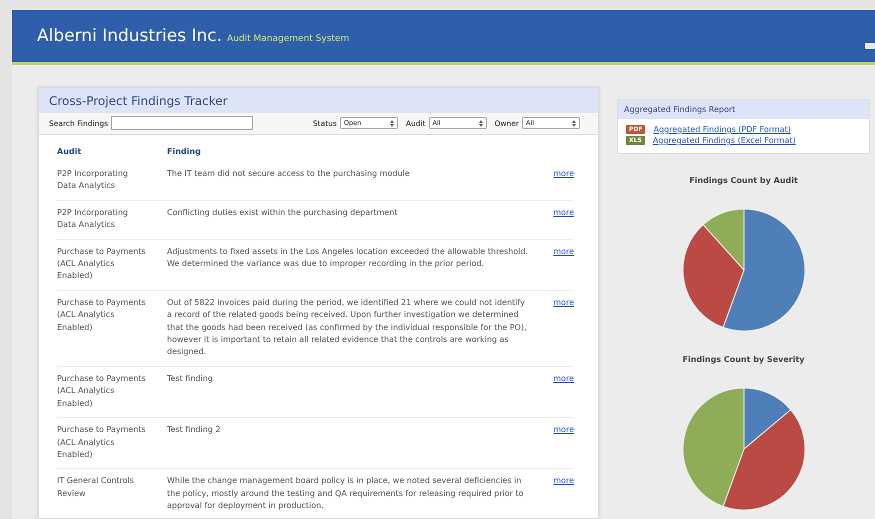 This screenshot has width=875, height=519. Describe the element at coordinates (283, 212) in the screenshot. I see `finding-cell-text: Conflicting duties exist within the purchasing department` at that location.